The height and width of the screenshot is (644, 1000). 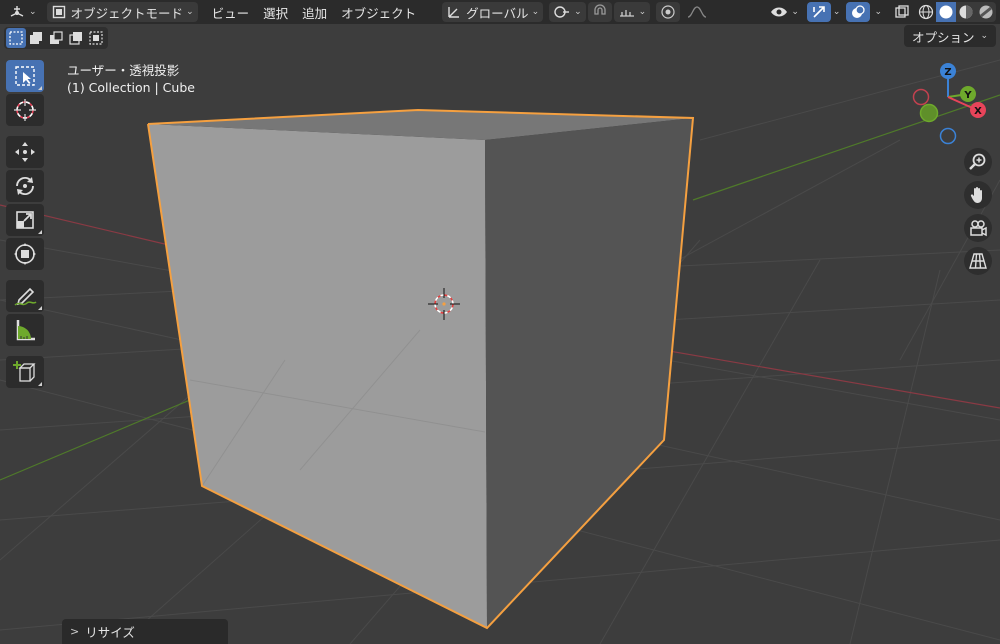 I want to click on grid-perspective-icon, so click(x=978, y=261).